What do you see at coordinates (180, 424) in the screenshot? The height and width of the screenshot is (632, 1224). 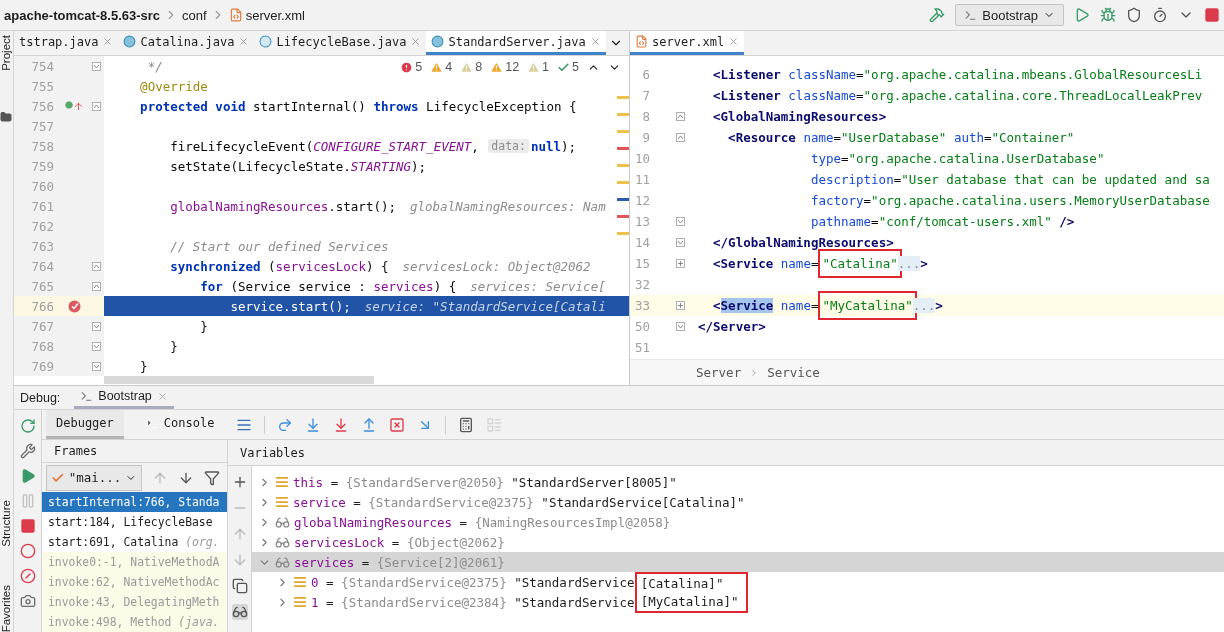 I see `debugger-tab: Console` at bounding box center [180, 424].